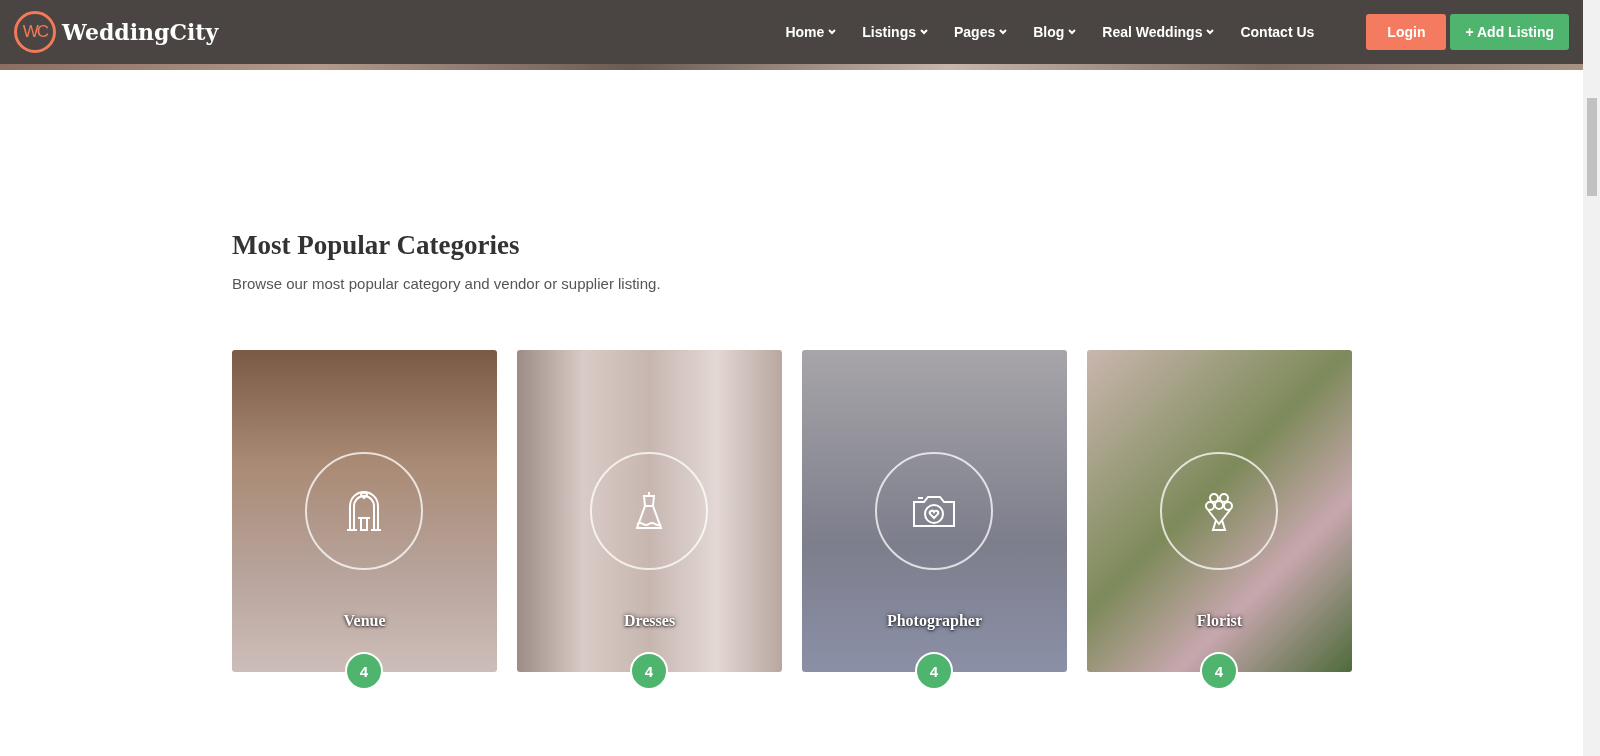  Describe the element at coordinates (447, 283) in the screenshot. I see `section-subtitle: Browse our most popular category and vendor or supplier listing.` at that location.